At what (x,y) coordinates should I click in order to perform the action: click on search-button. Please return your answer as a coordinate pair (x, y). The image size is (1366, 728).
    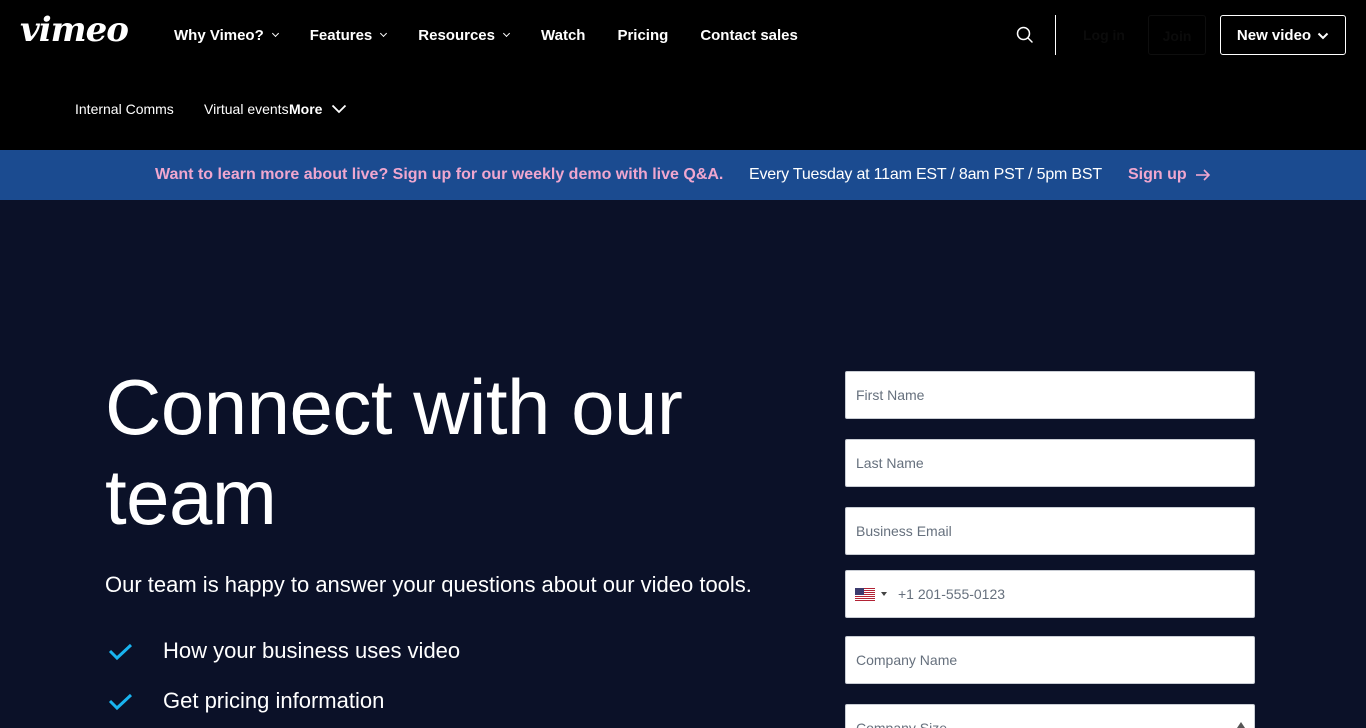
    Looking at the image, I should click on (1025, 35).